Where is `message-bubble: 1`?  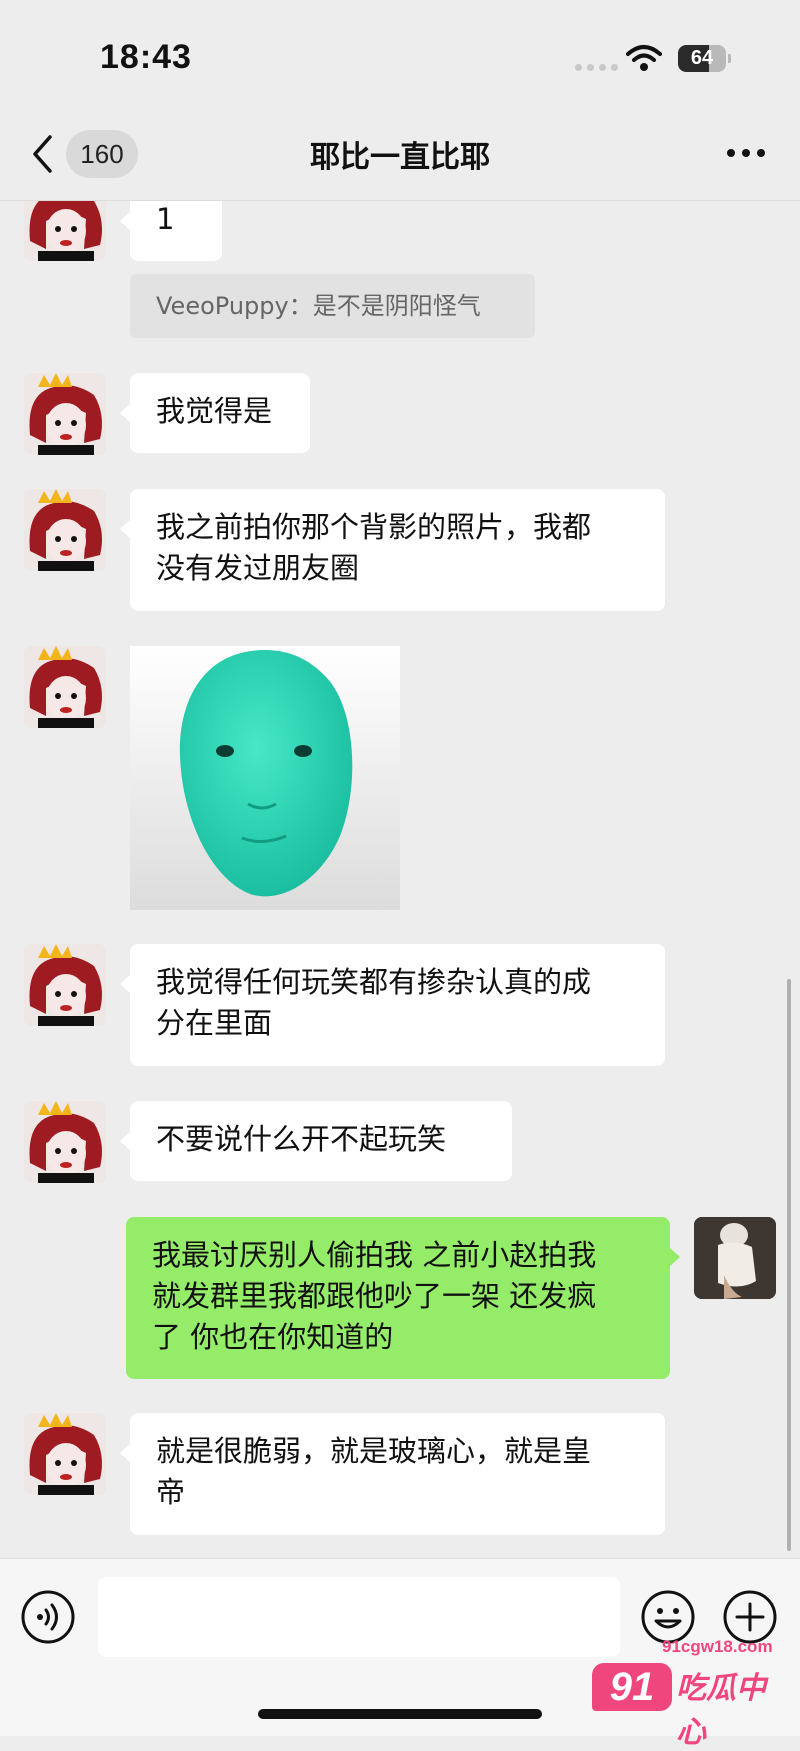
message-bubble: 1 is located at coordinates (171, 231).